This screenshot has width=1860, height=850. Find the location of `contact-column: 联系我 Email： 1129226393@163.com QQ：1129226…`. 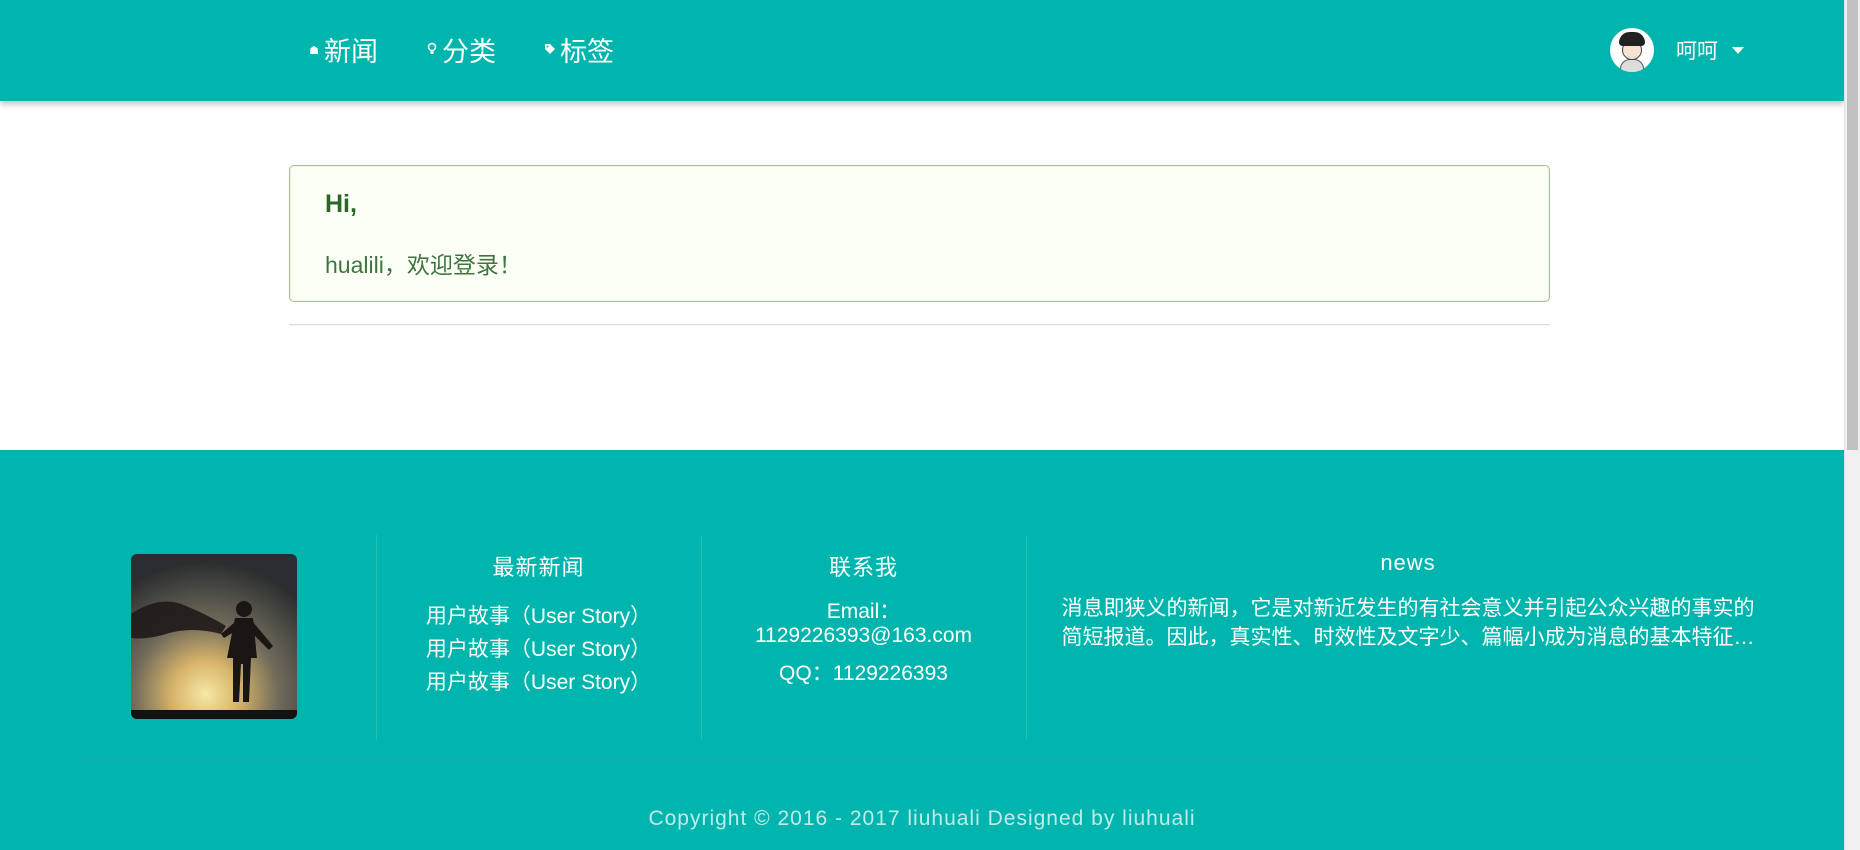

contact-column: 联系我 Email： 1129226393@163.com QQ：1129226… is located at coordinates (863, 620).